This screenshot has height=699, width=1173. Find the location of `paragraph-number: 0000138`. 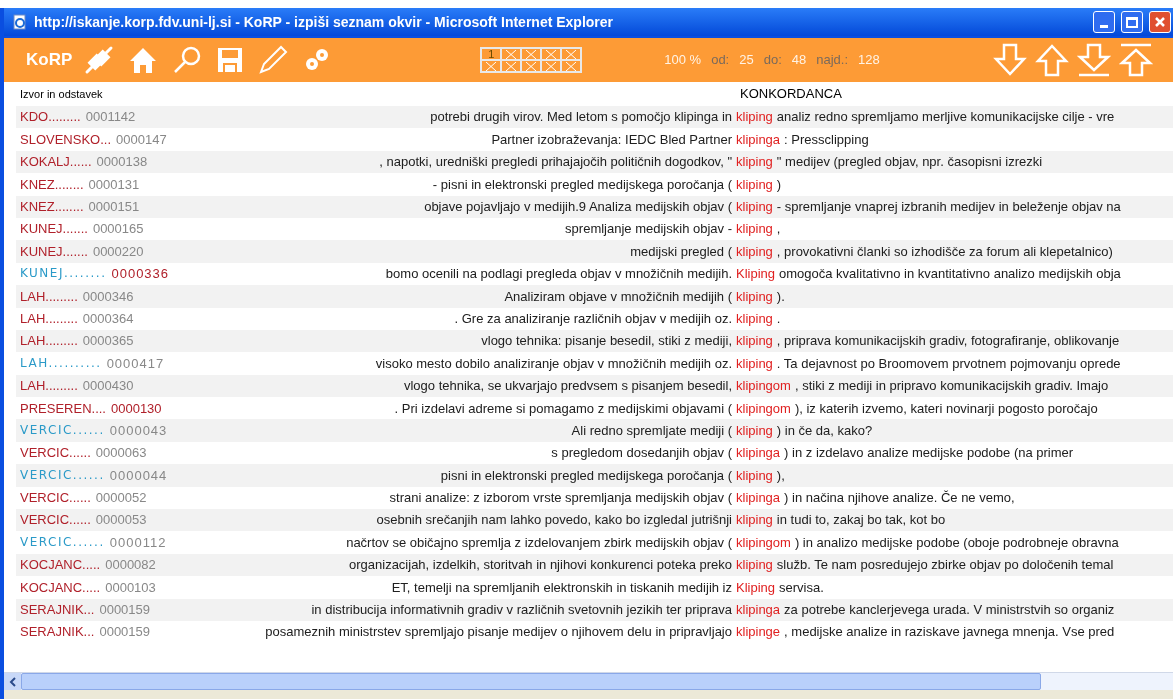

paragraph-number: 0000138 is located at coordinates (122, 162).